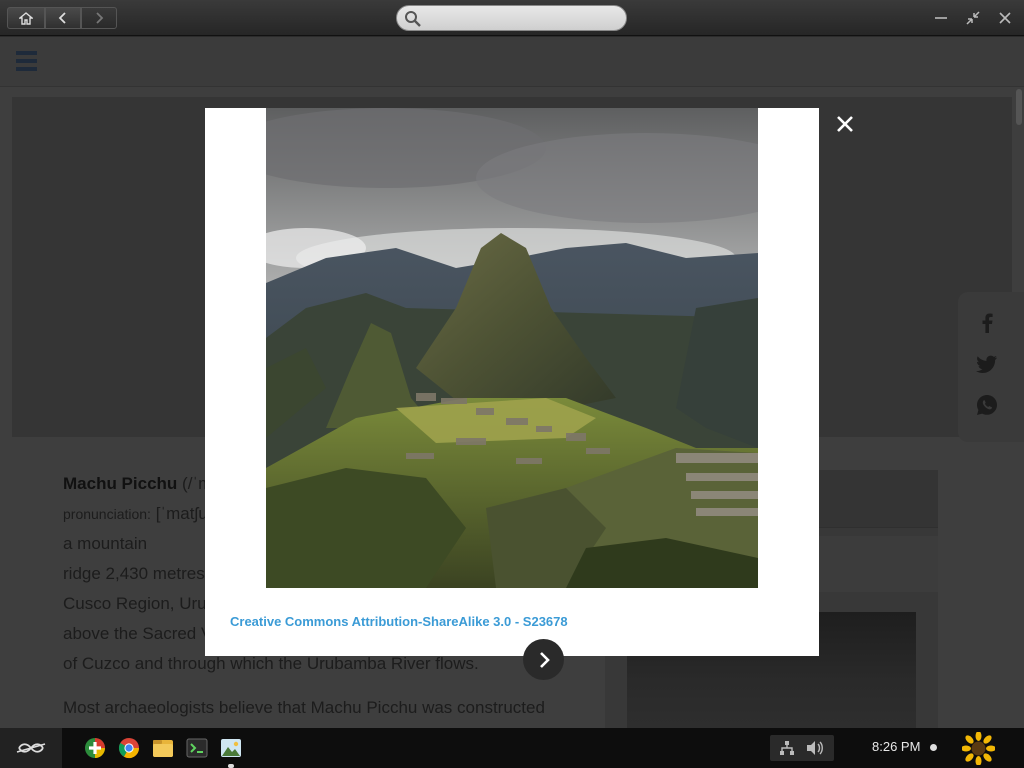 The width and height of the screenshot is (1024, 768). What do you see at coordinates (107, 514) in the screenshot?
I see `pronunciation-label: pronunciation:` at bounding box center [107, 514].